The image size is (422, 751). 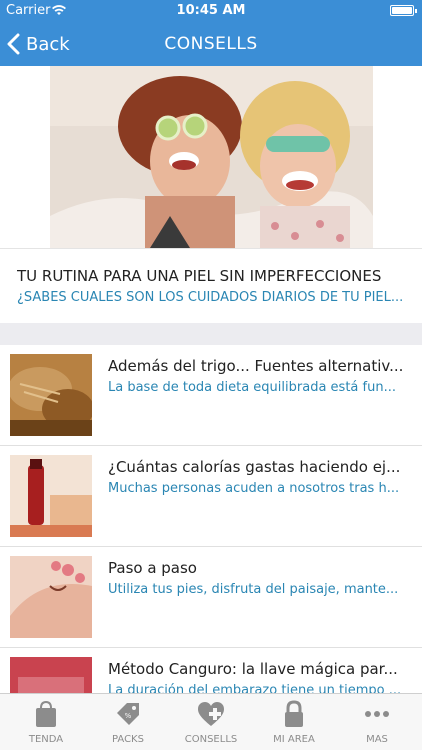 I want to click on tab-consells: CONSELLS, so click(x=211, y=722).